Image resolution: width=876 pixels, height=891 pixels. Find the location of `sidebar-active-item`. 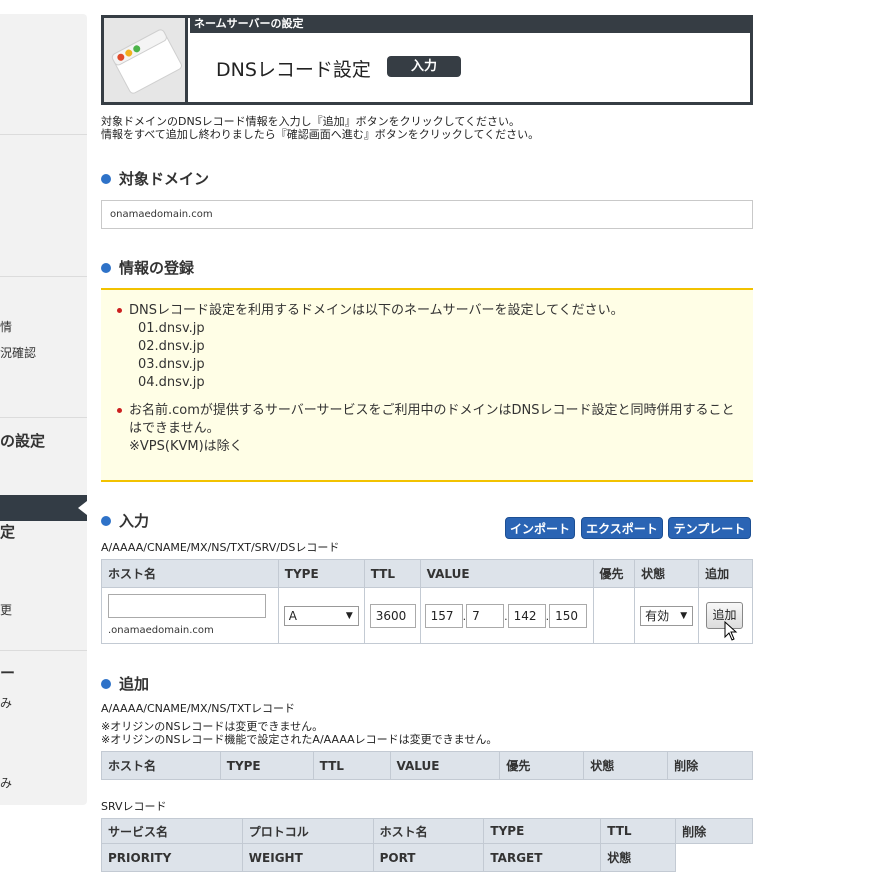

sidebar-active-item is located at coordinates (43, 508).